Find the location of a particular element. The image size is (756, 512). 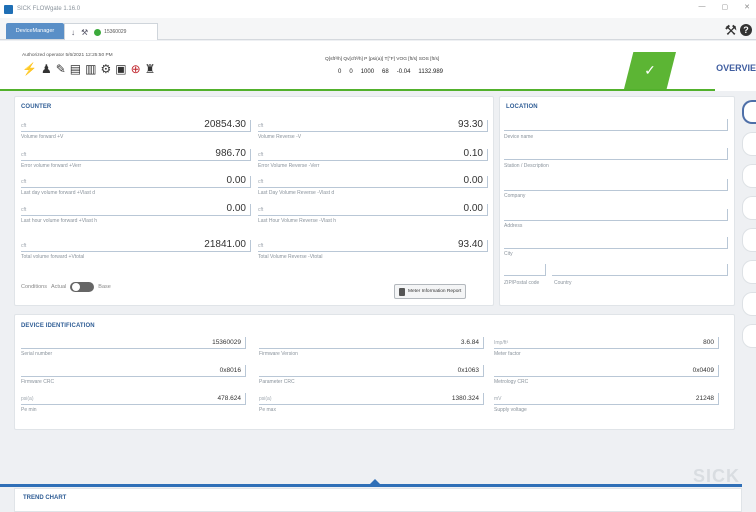

company-field is located at coordinates (616, 185).